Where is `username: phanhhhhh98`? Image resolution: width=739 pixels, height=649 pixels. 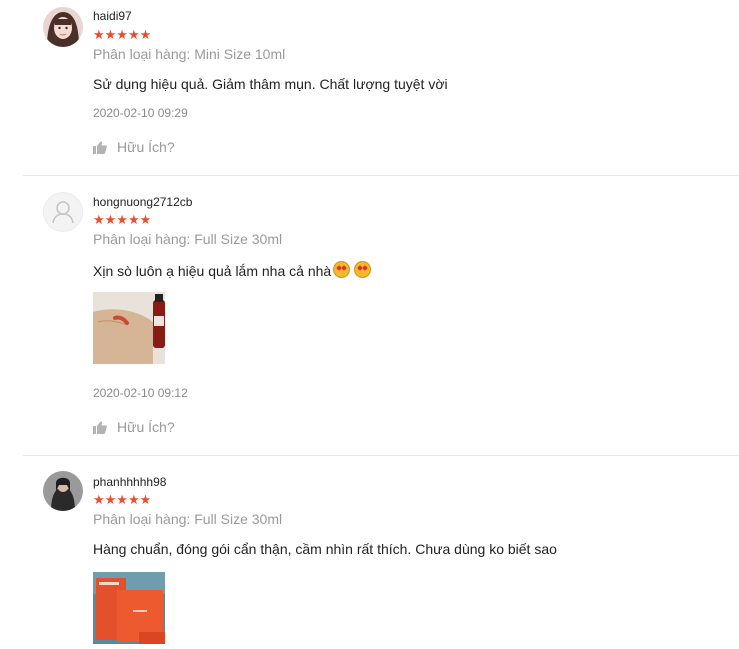
username: phanhhhhh98 is located at coordinates (129, 482).